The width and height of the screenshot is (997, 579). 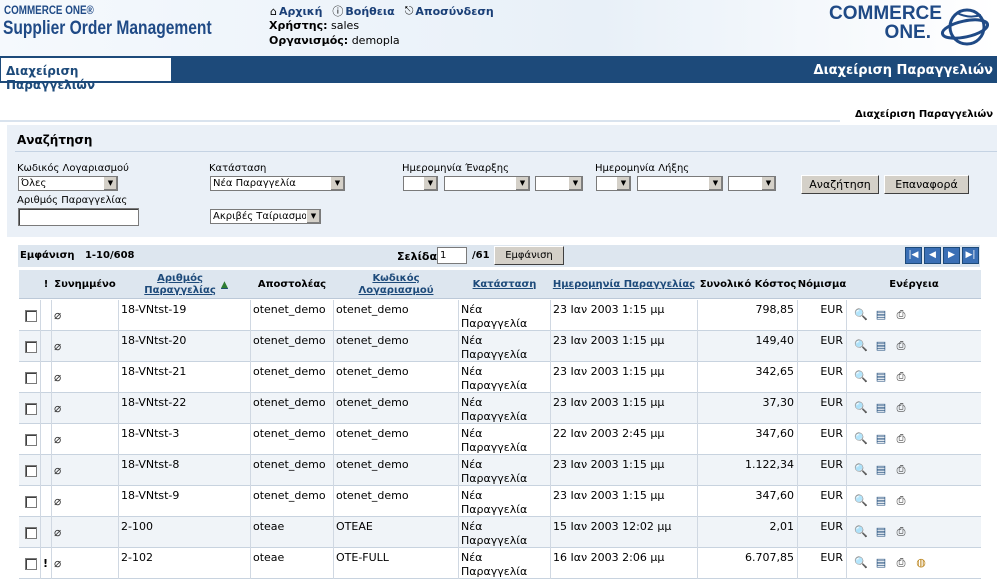 What do you see at coordinates (951, 255) in the screenshot?
I see `next-page-icon: ▶` at bounding box center [951, 255].